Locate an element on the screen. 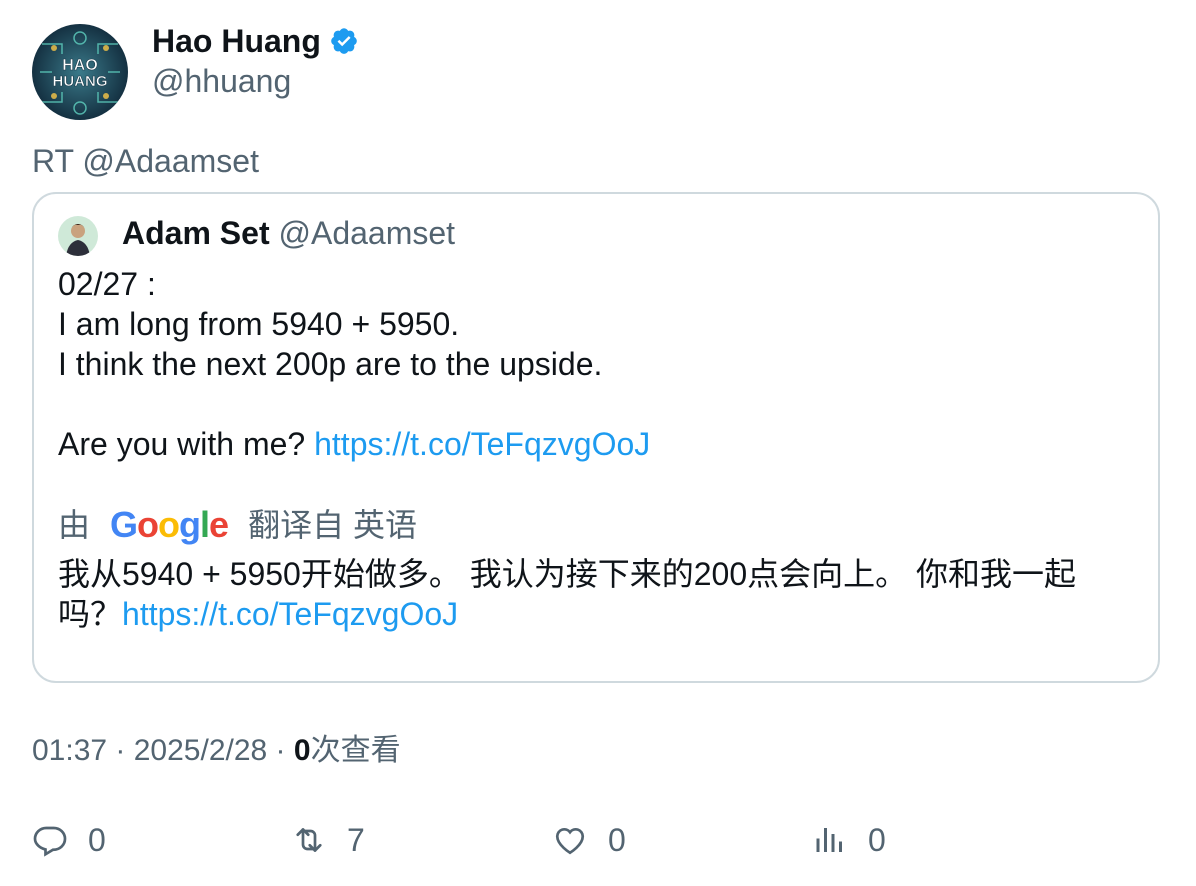 This screenshot has height=886, width=1196. translation-attribution: 由 Google 翻译自 英语 is located at coordinates (237, 525).